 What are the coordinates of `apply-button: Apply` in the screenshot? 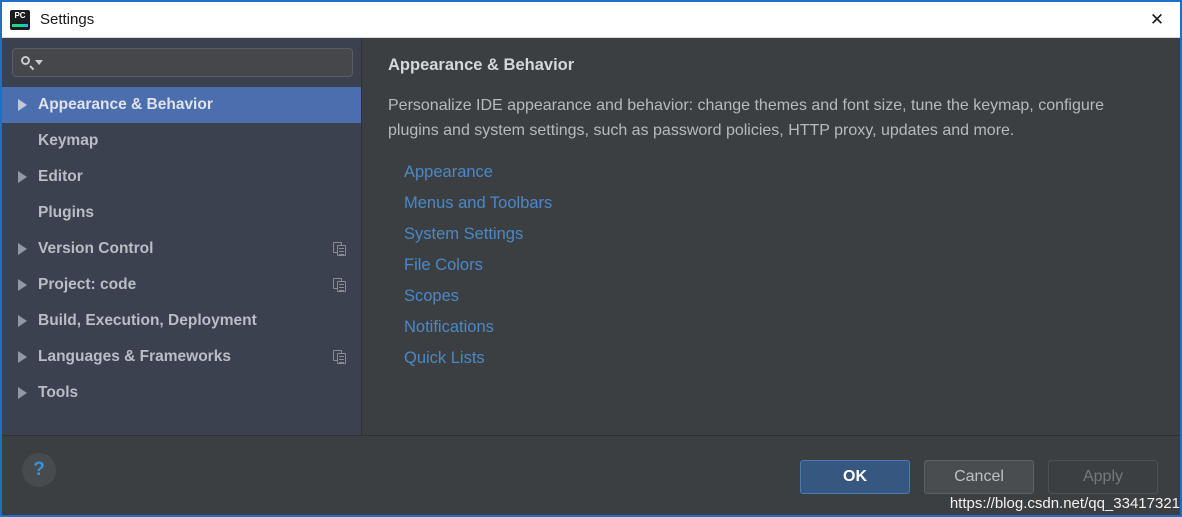 It's located at (1103, 477).